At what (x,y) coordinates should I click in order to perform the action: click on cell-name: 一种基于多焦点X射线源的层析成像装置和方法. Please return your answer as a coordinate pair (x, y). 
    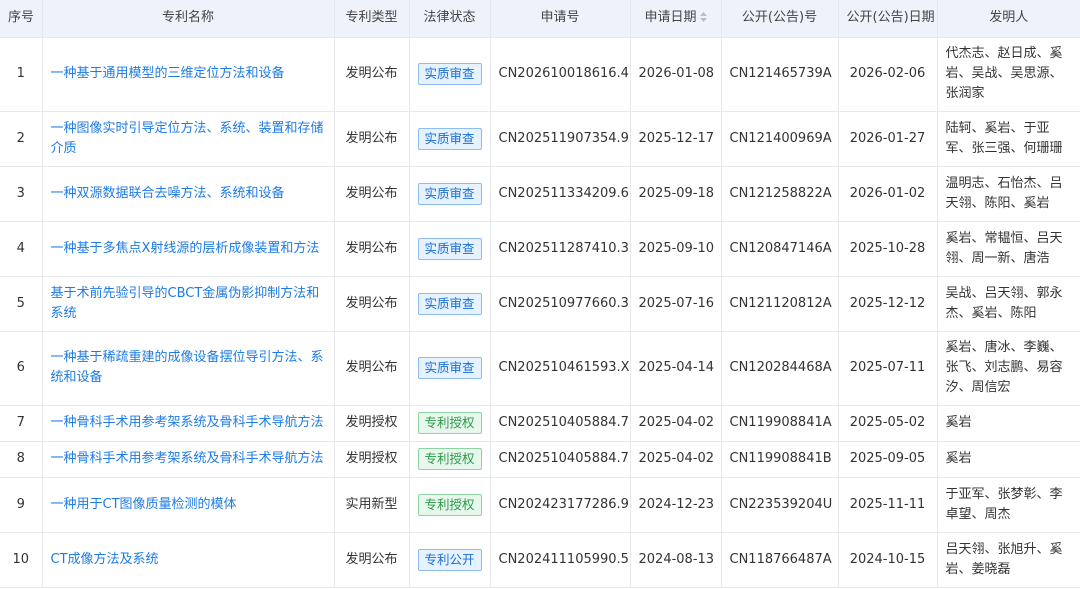
    Looking at the image, I should click on (188, 249).